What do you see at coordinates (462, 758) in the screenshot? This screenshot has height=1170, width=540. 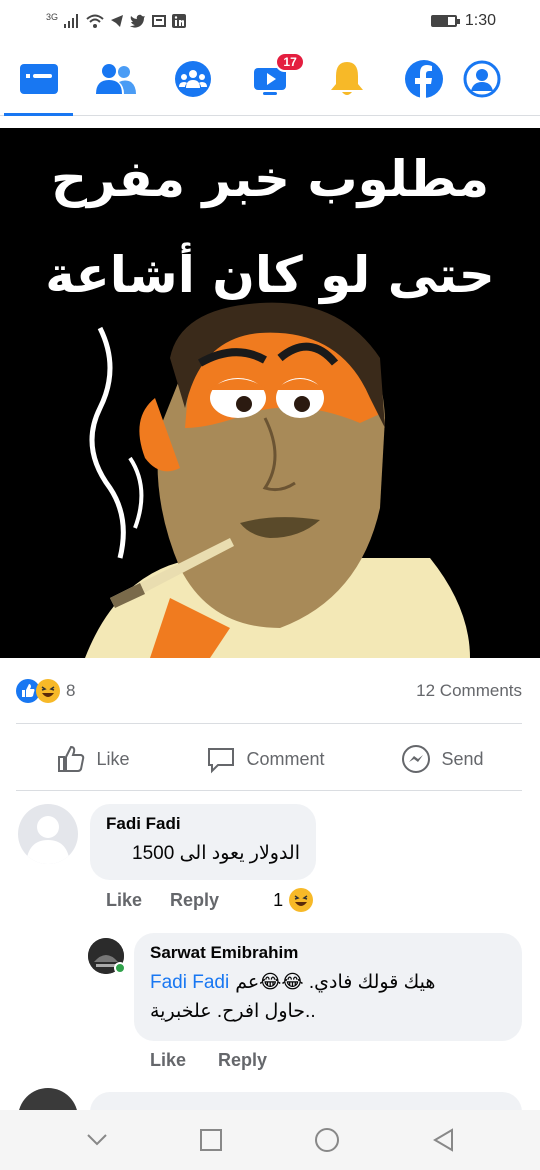 I see `send-label: Send` at bounding box center [462, 758].